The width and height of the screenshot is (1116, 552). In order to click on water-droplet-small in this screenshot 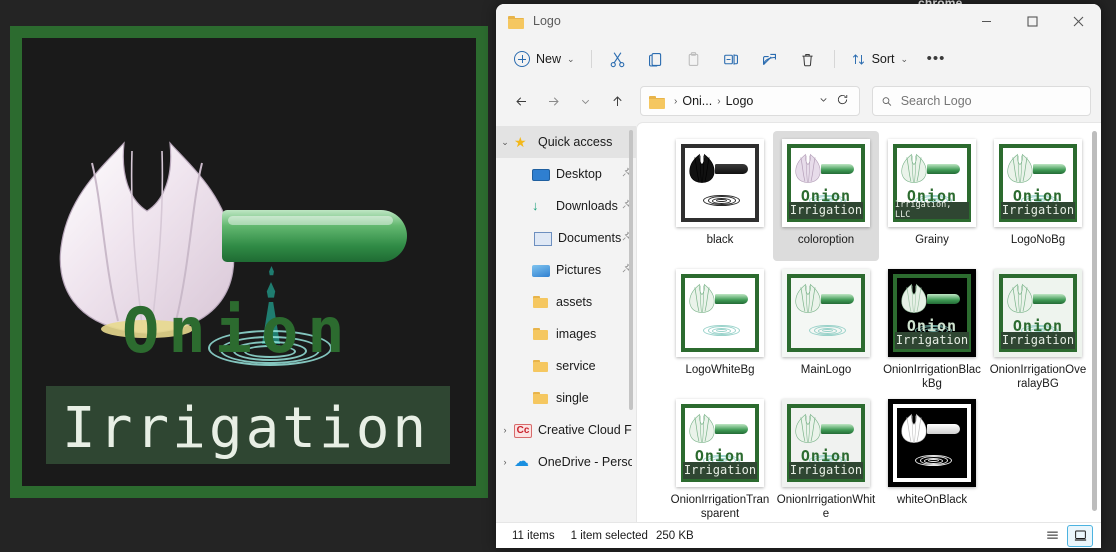, I will do `click(271, 271)`.